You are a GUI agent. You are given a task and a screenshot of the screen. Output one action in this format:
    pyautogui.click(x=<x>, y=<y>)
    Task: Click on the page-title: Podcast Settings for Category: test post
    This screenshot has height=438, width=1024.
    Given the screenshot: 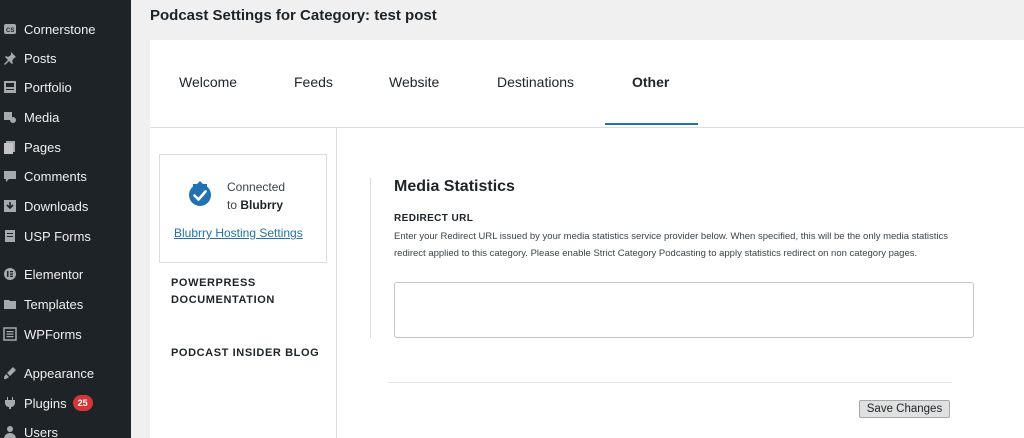 What is the action you would take?
    pyautogui.click(x=293, y=15)
    